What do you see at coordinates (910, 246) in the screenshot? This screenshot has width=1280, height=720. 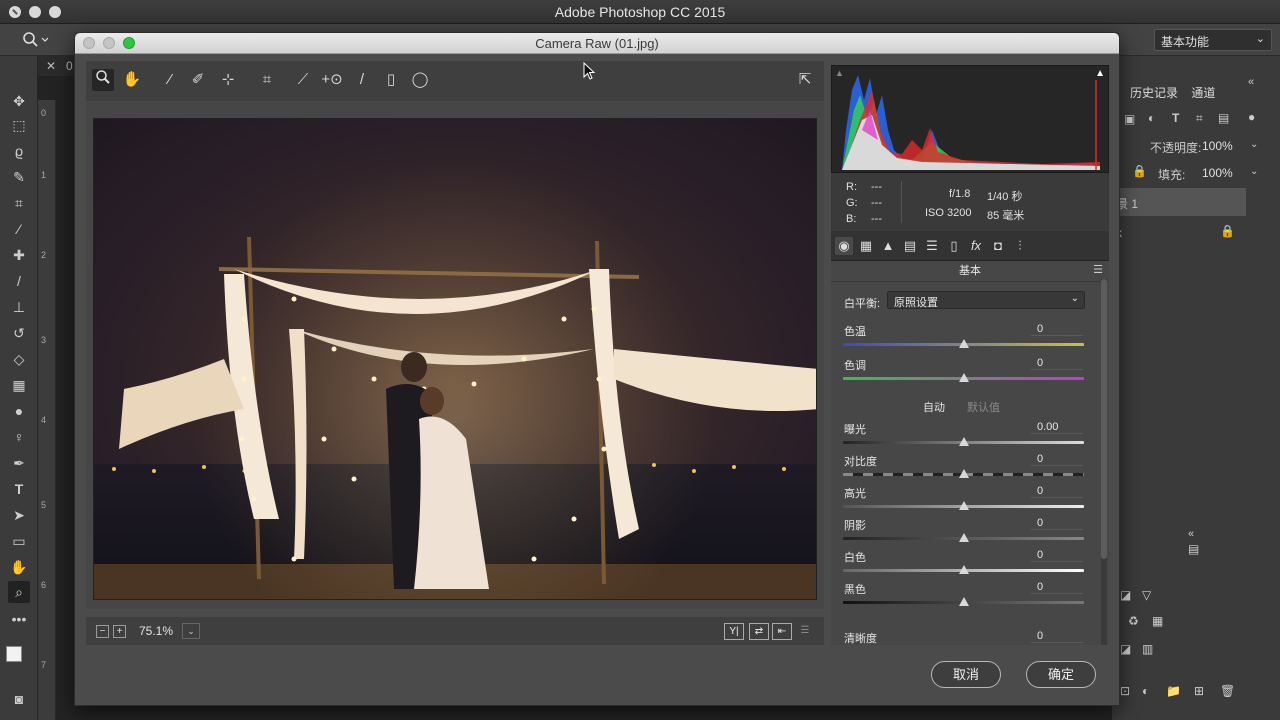 I see `hsl-tab-icon: ▤` at bounding box center [910, 246].